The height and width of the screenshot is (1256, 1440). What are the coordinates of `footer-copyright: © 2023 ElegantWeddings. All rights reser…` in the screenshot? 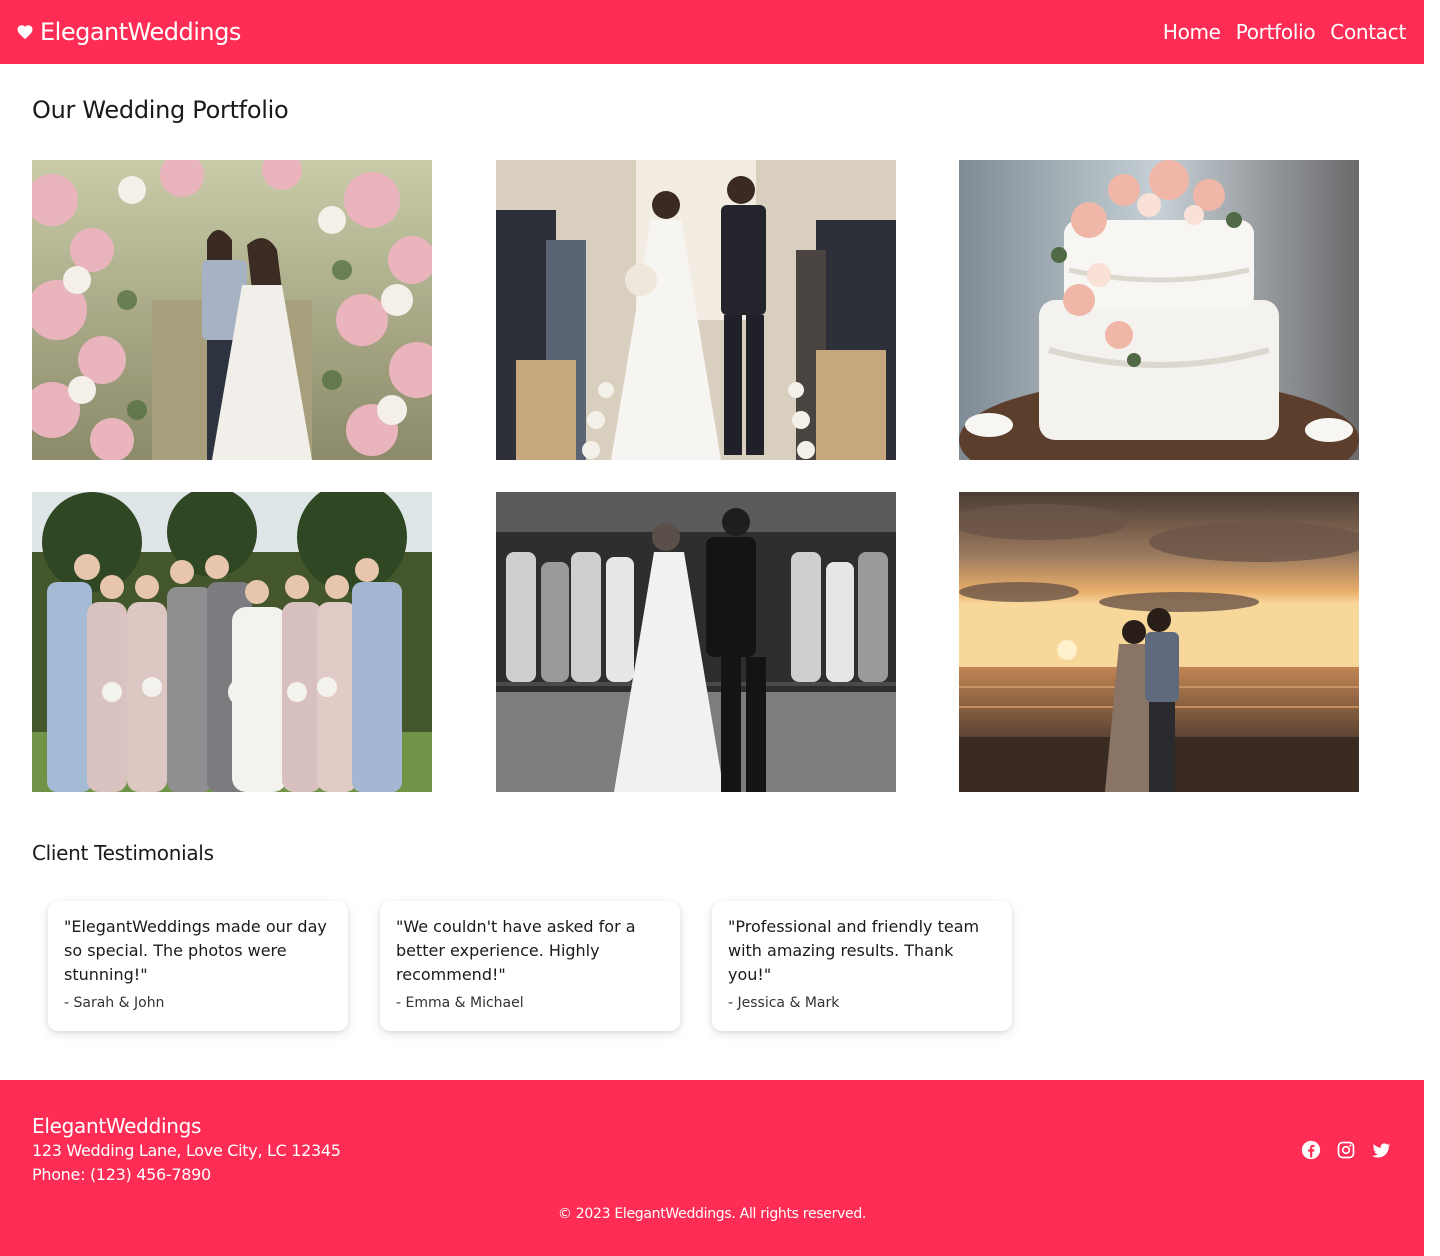 It's located at (712, 1214).